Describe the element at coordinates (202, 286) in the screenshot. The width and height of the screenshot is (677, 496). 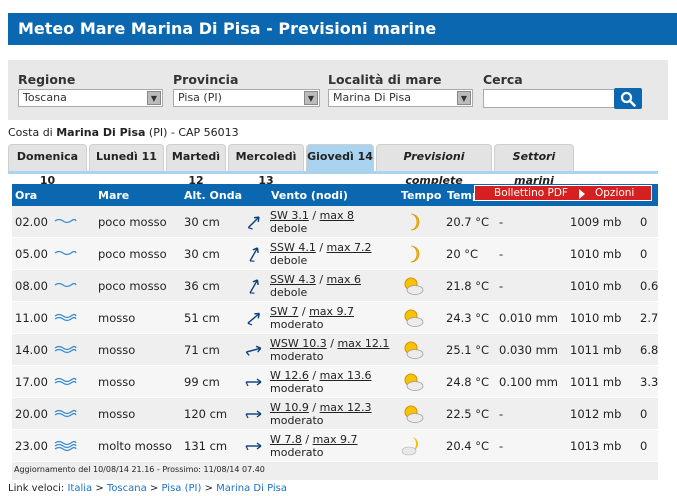
I see `wave-height-cell: 36 cm` at that location.